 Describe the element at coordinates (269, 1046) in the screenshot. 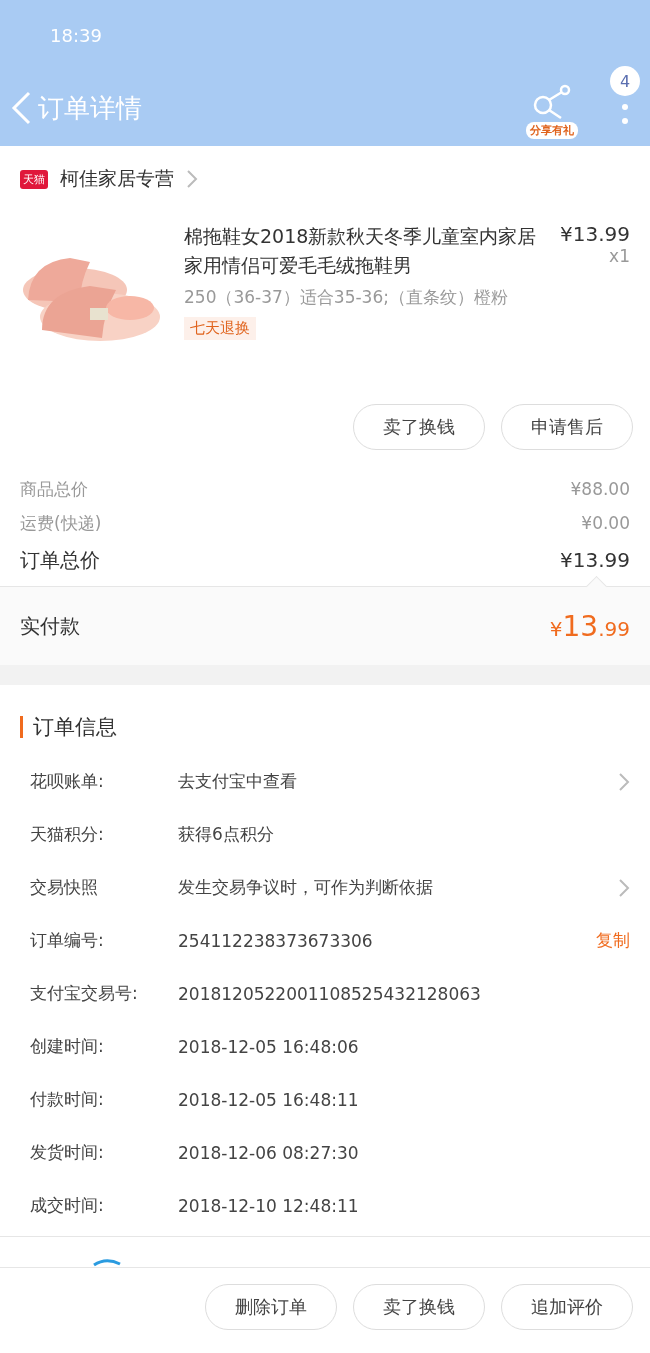

I see `info-value: 2018-12-05 16:48:06` at that location.